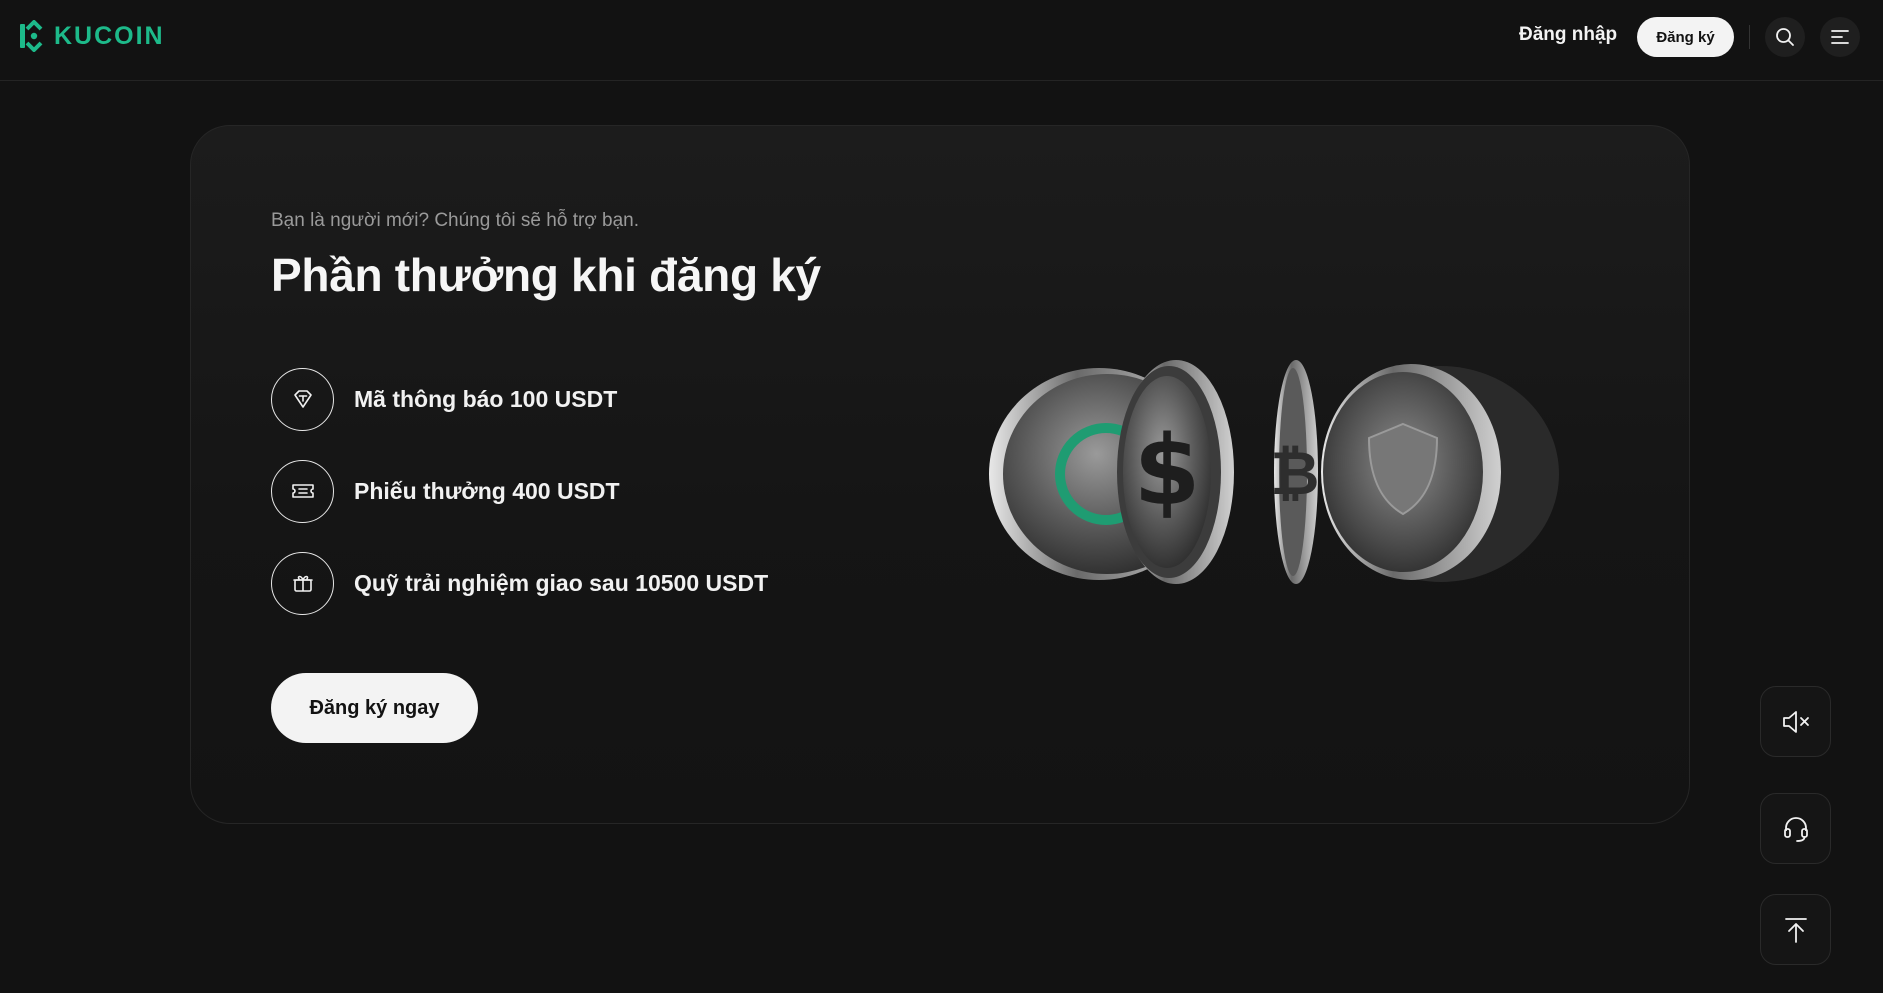 Image resolution: width=1883 pixels, height=993 pixels. I want to click on brand-name: KUCOIN, so click(109, 35).